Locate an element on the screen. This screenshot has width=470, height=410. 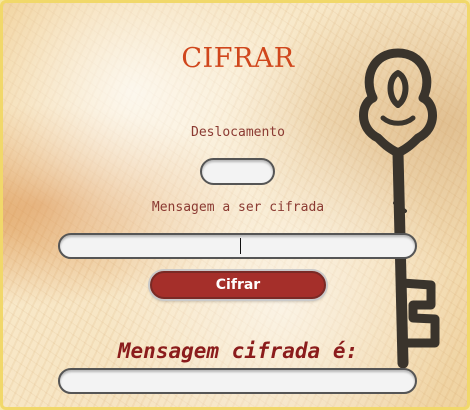
cipher-button: Cifrar is located at coordinates (238, 285).